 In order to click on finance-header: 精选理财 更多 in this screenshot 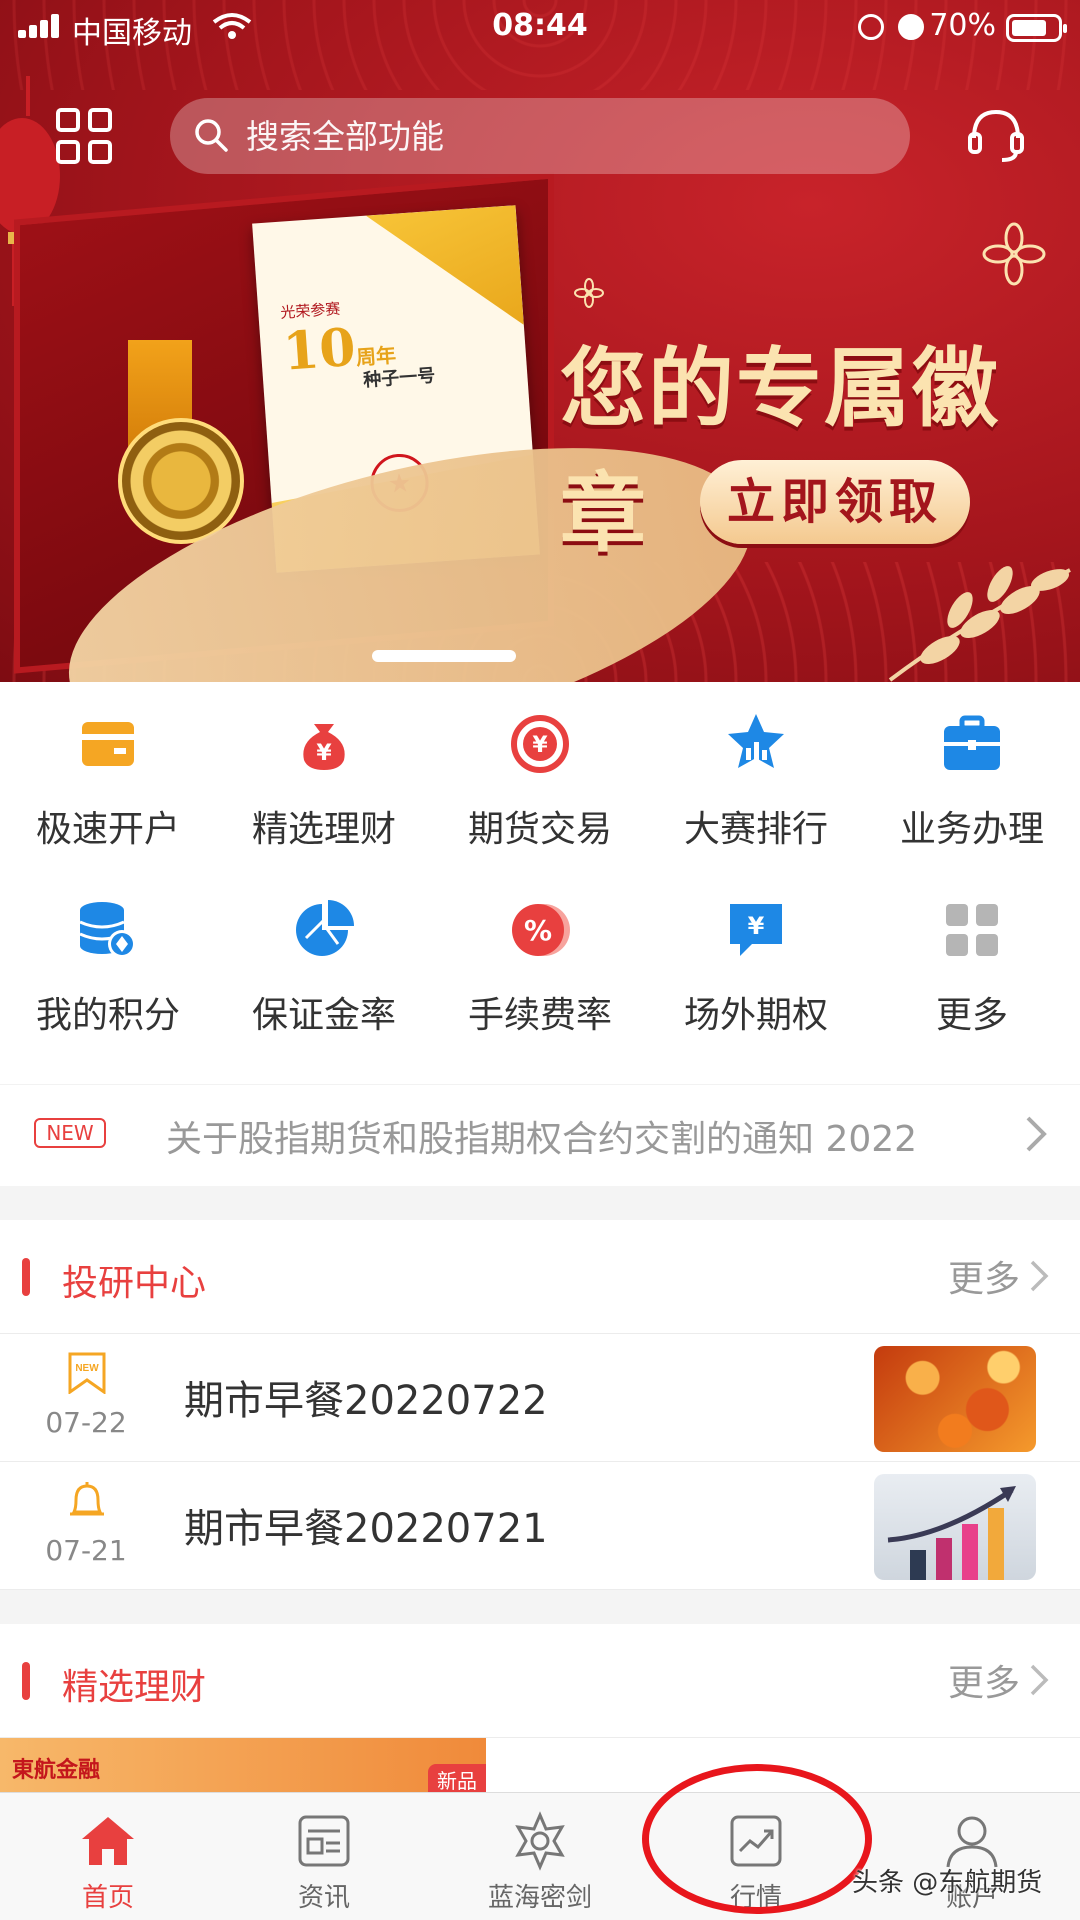, I will do `click(540, 1681)`.